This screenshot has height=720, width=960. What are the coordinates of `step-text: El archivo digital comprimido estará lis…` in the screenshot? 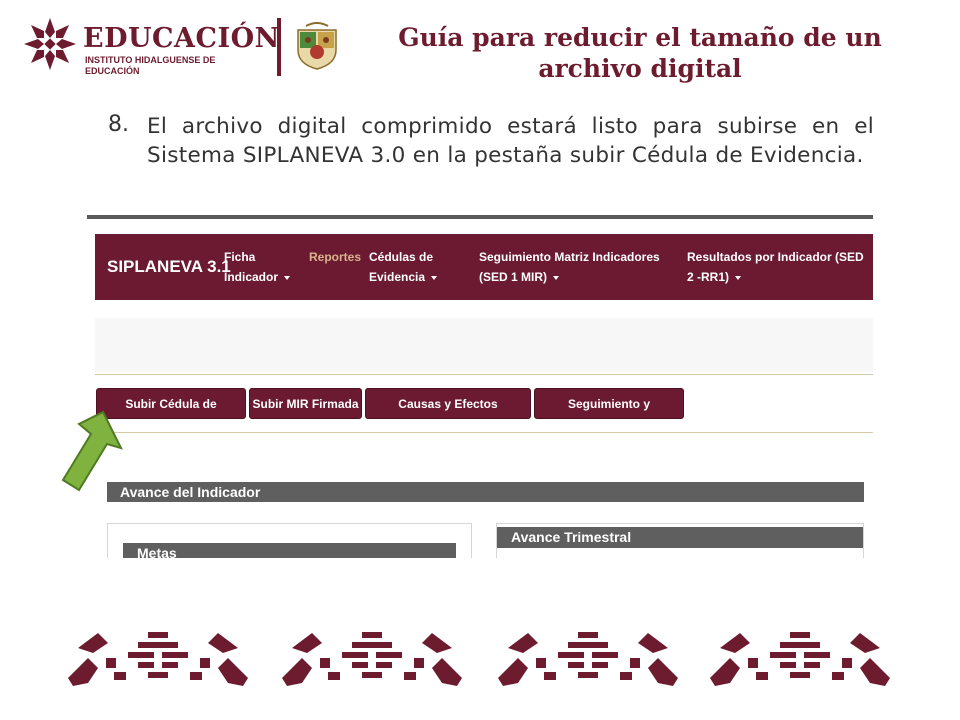 It's located at (510, 141).